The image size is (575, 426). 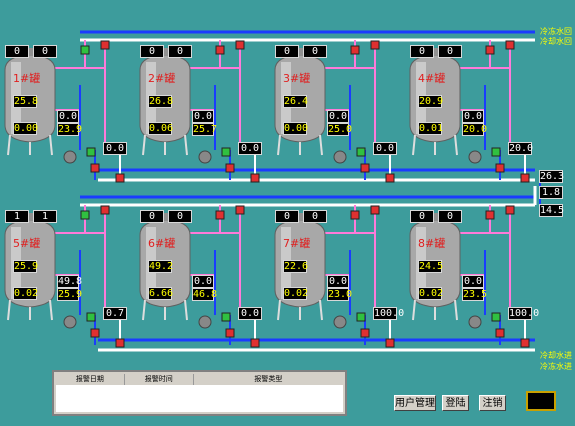 What do you see at coordinates (552, 210) in the screenshot?
I see `right-reading-3: 14.5` at bounding box center [552, 210].